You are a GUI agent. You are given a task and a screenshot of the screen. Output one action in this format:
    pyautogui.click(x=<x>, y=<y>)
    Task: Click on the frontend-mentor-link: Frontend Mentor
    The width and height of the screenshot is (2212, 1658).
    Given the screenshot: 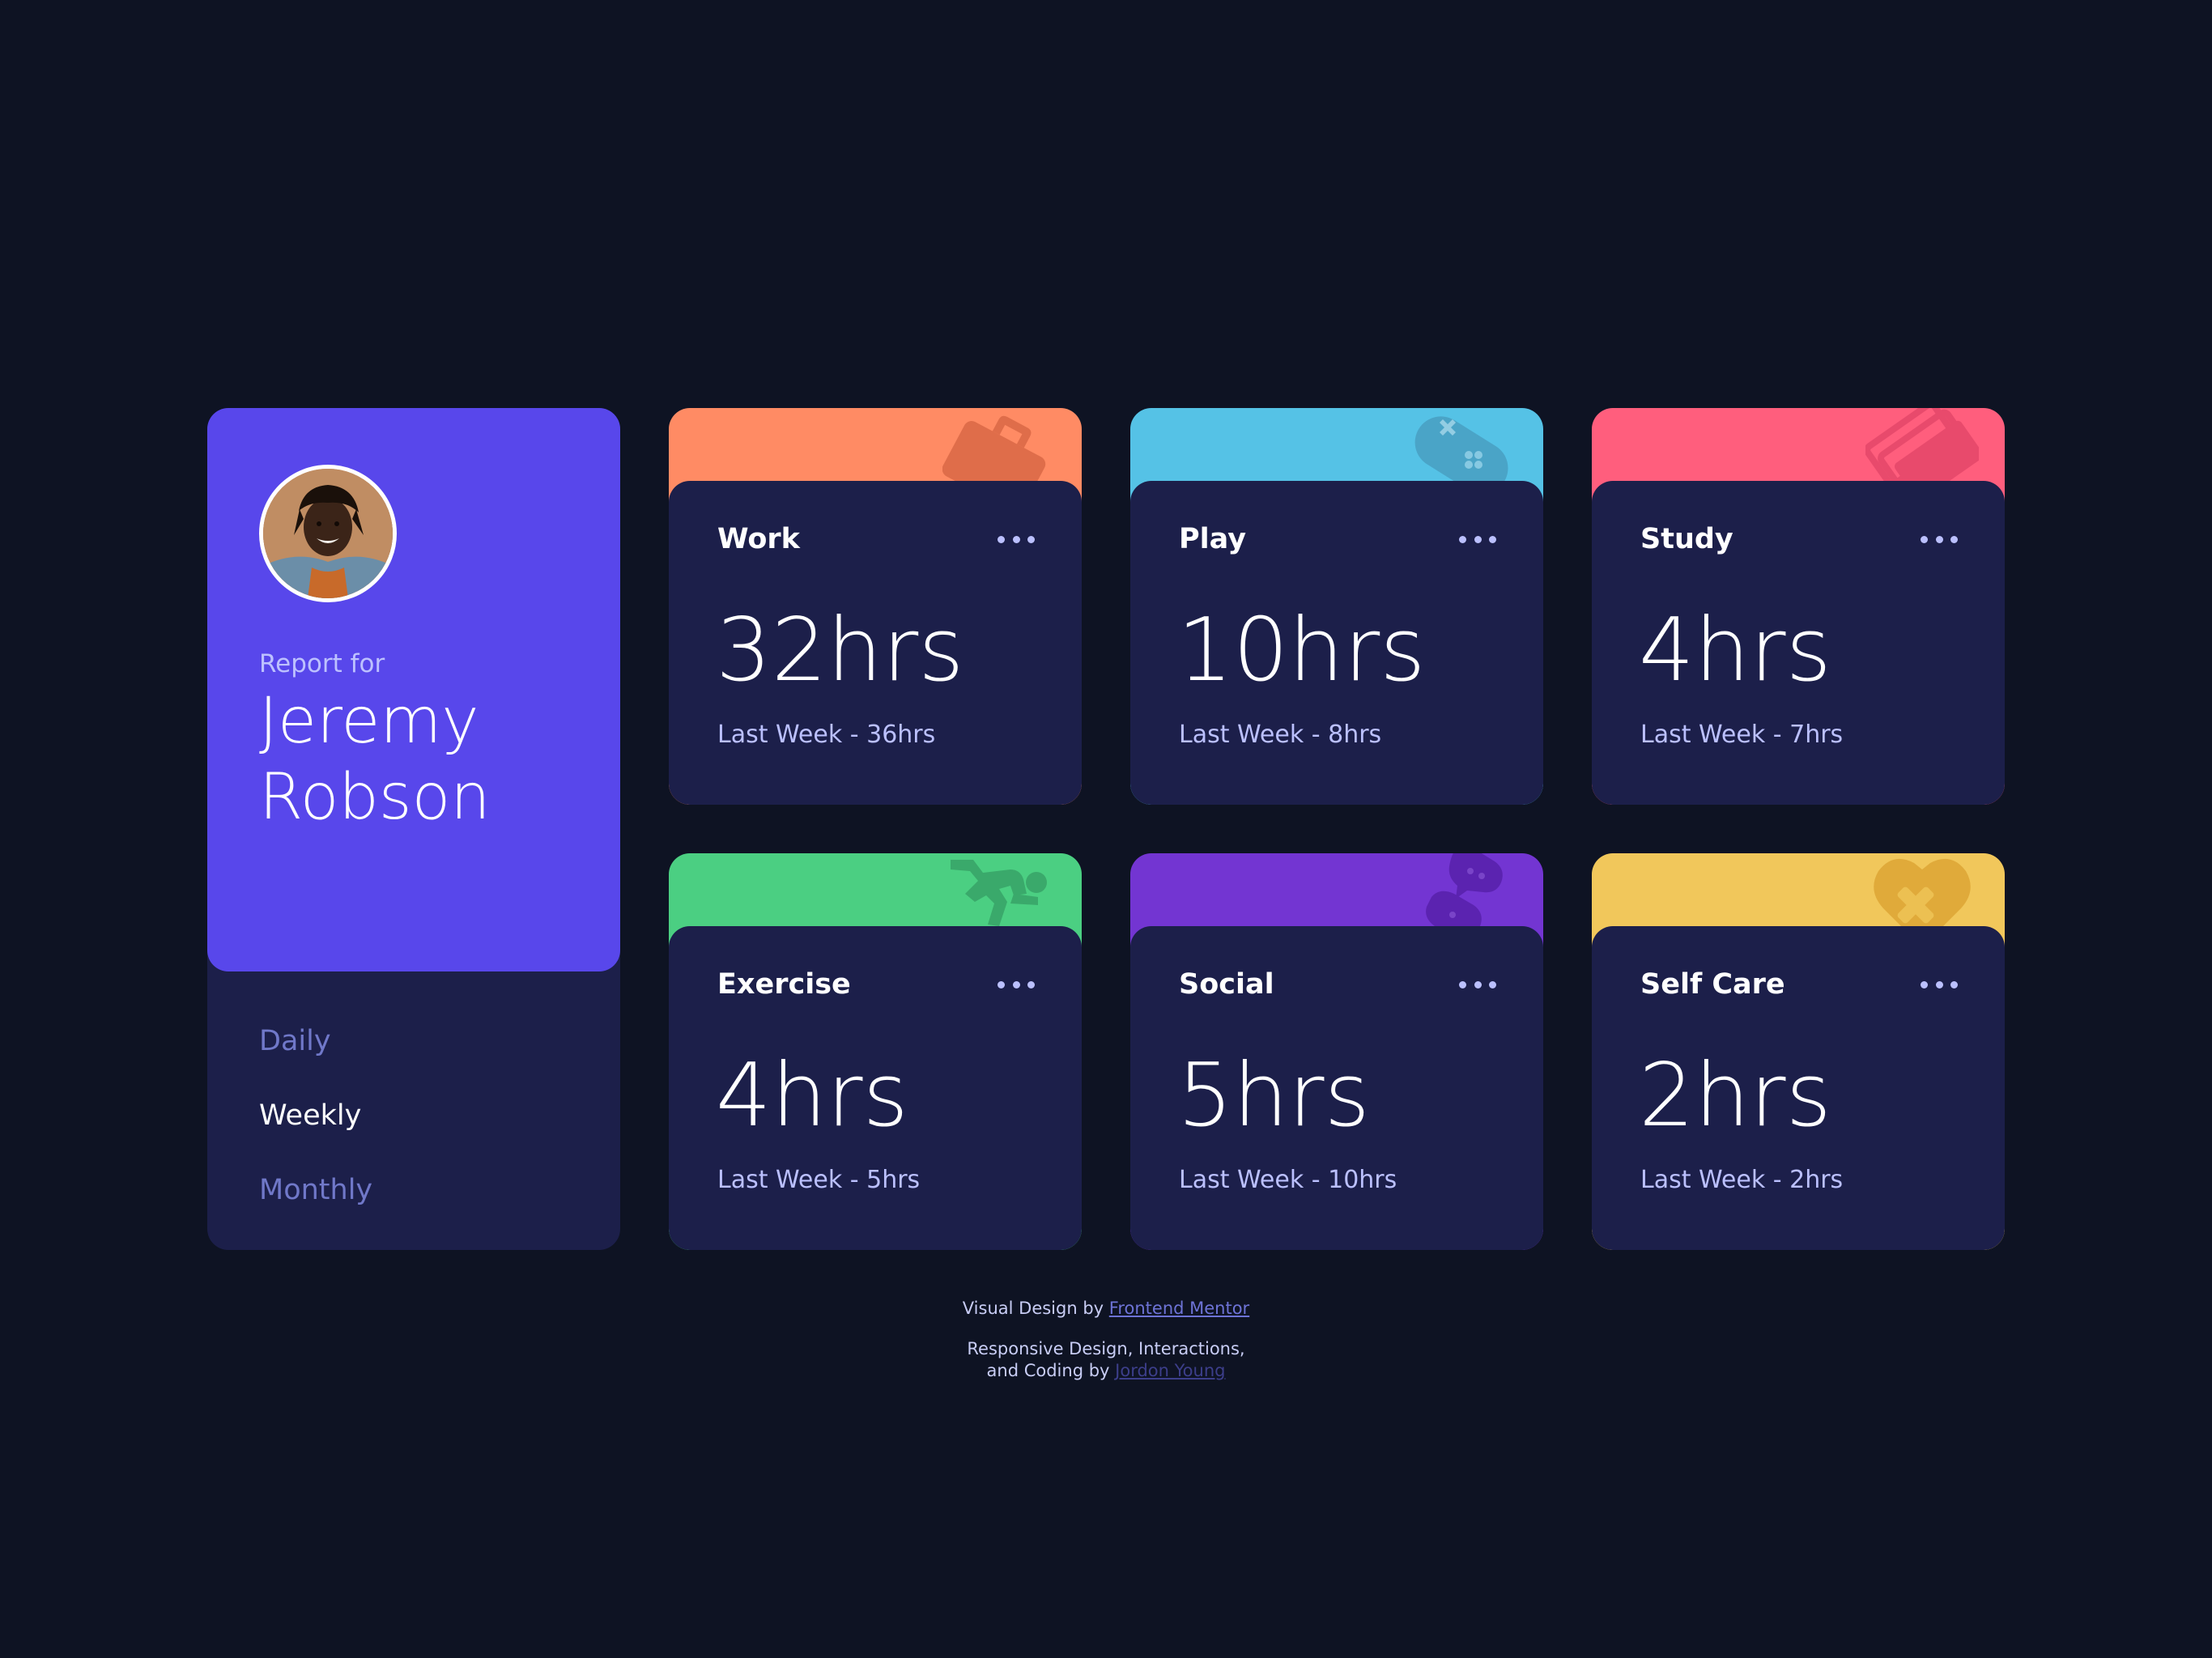 What is the action you would take?
    pyautogui.click(x=1179, y=1308)
    